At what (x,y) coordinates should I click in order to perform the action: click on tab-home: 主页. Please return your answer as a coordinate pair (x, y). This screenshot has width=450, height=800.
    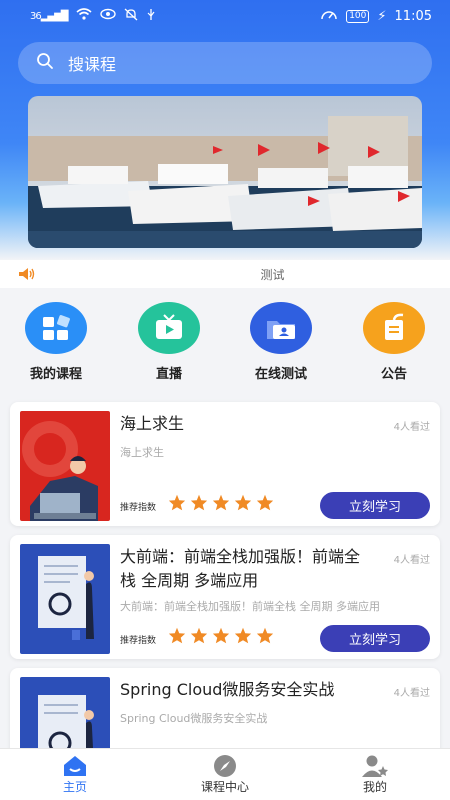
    Looking at the image, I should click on (75, 772).